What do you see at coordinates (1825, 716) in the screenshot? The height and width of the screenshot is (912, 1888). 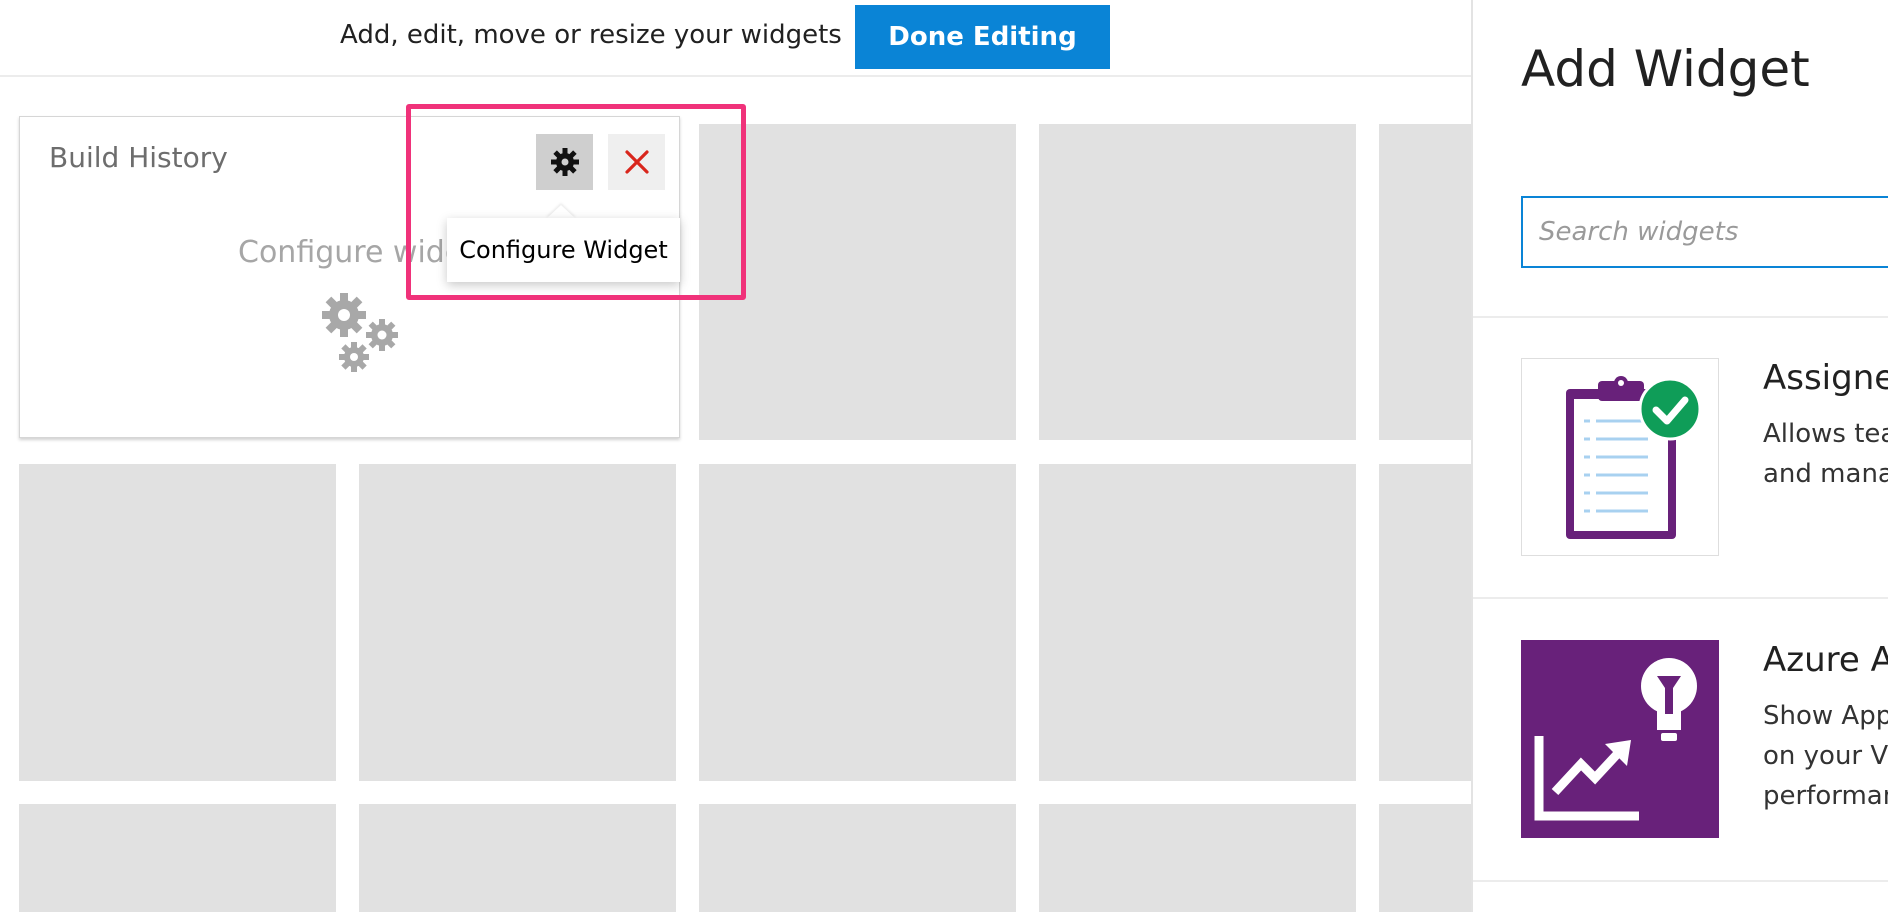 I see `widget-description-line: Show App` at bounding box center [1825, 716].